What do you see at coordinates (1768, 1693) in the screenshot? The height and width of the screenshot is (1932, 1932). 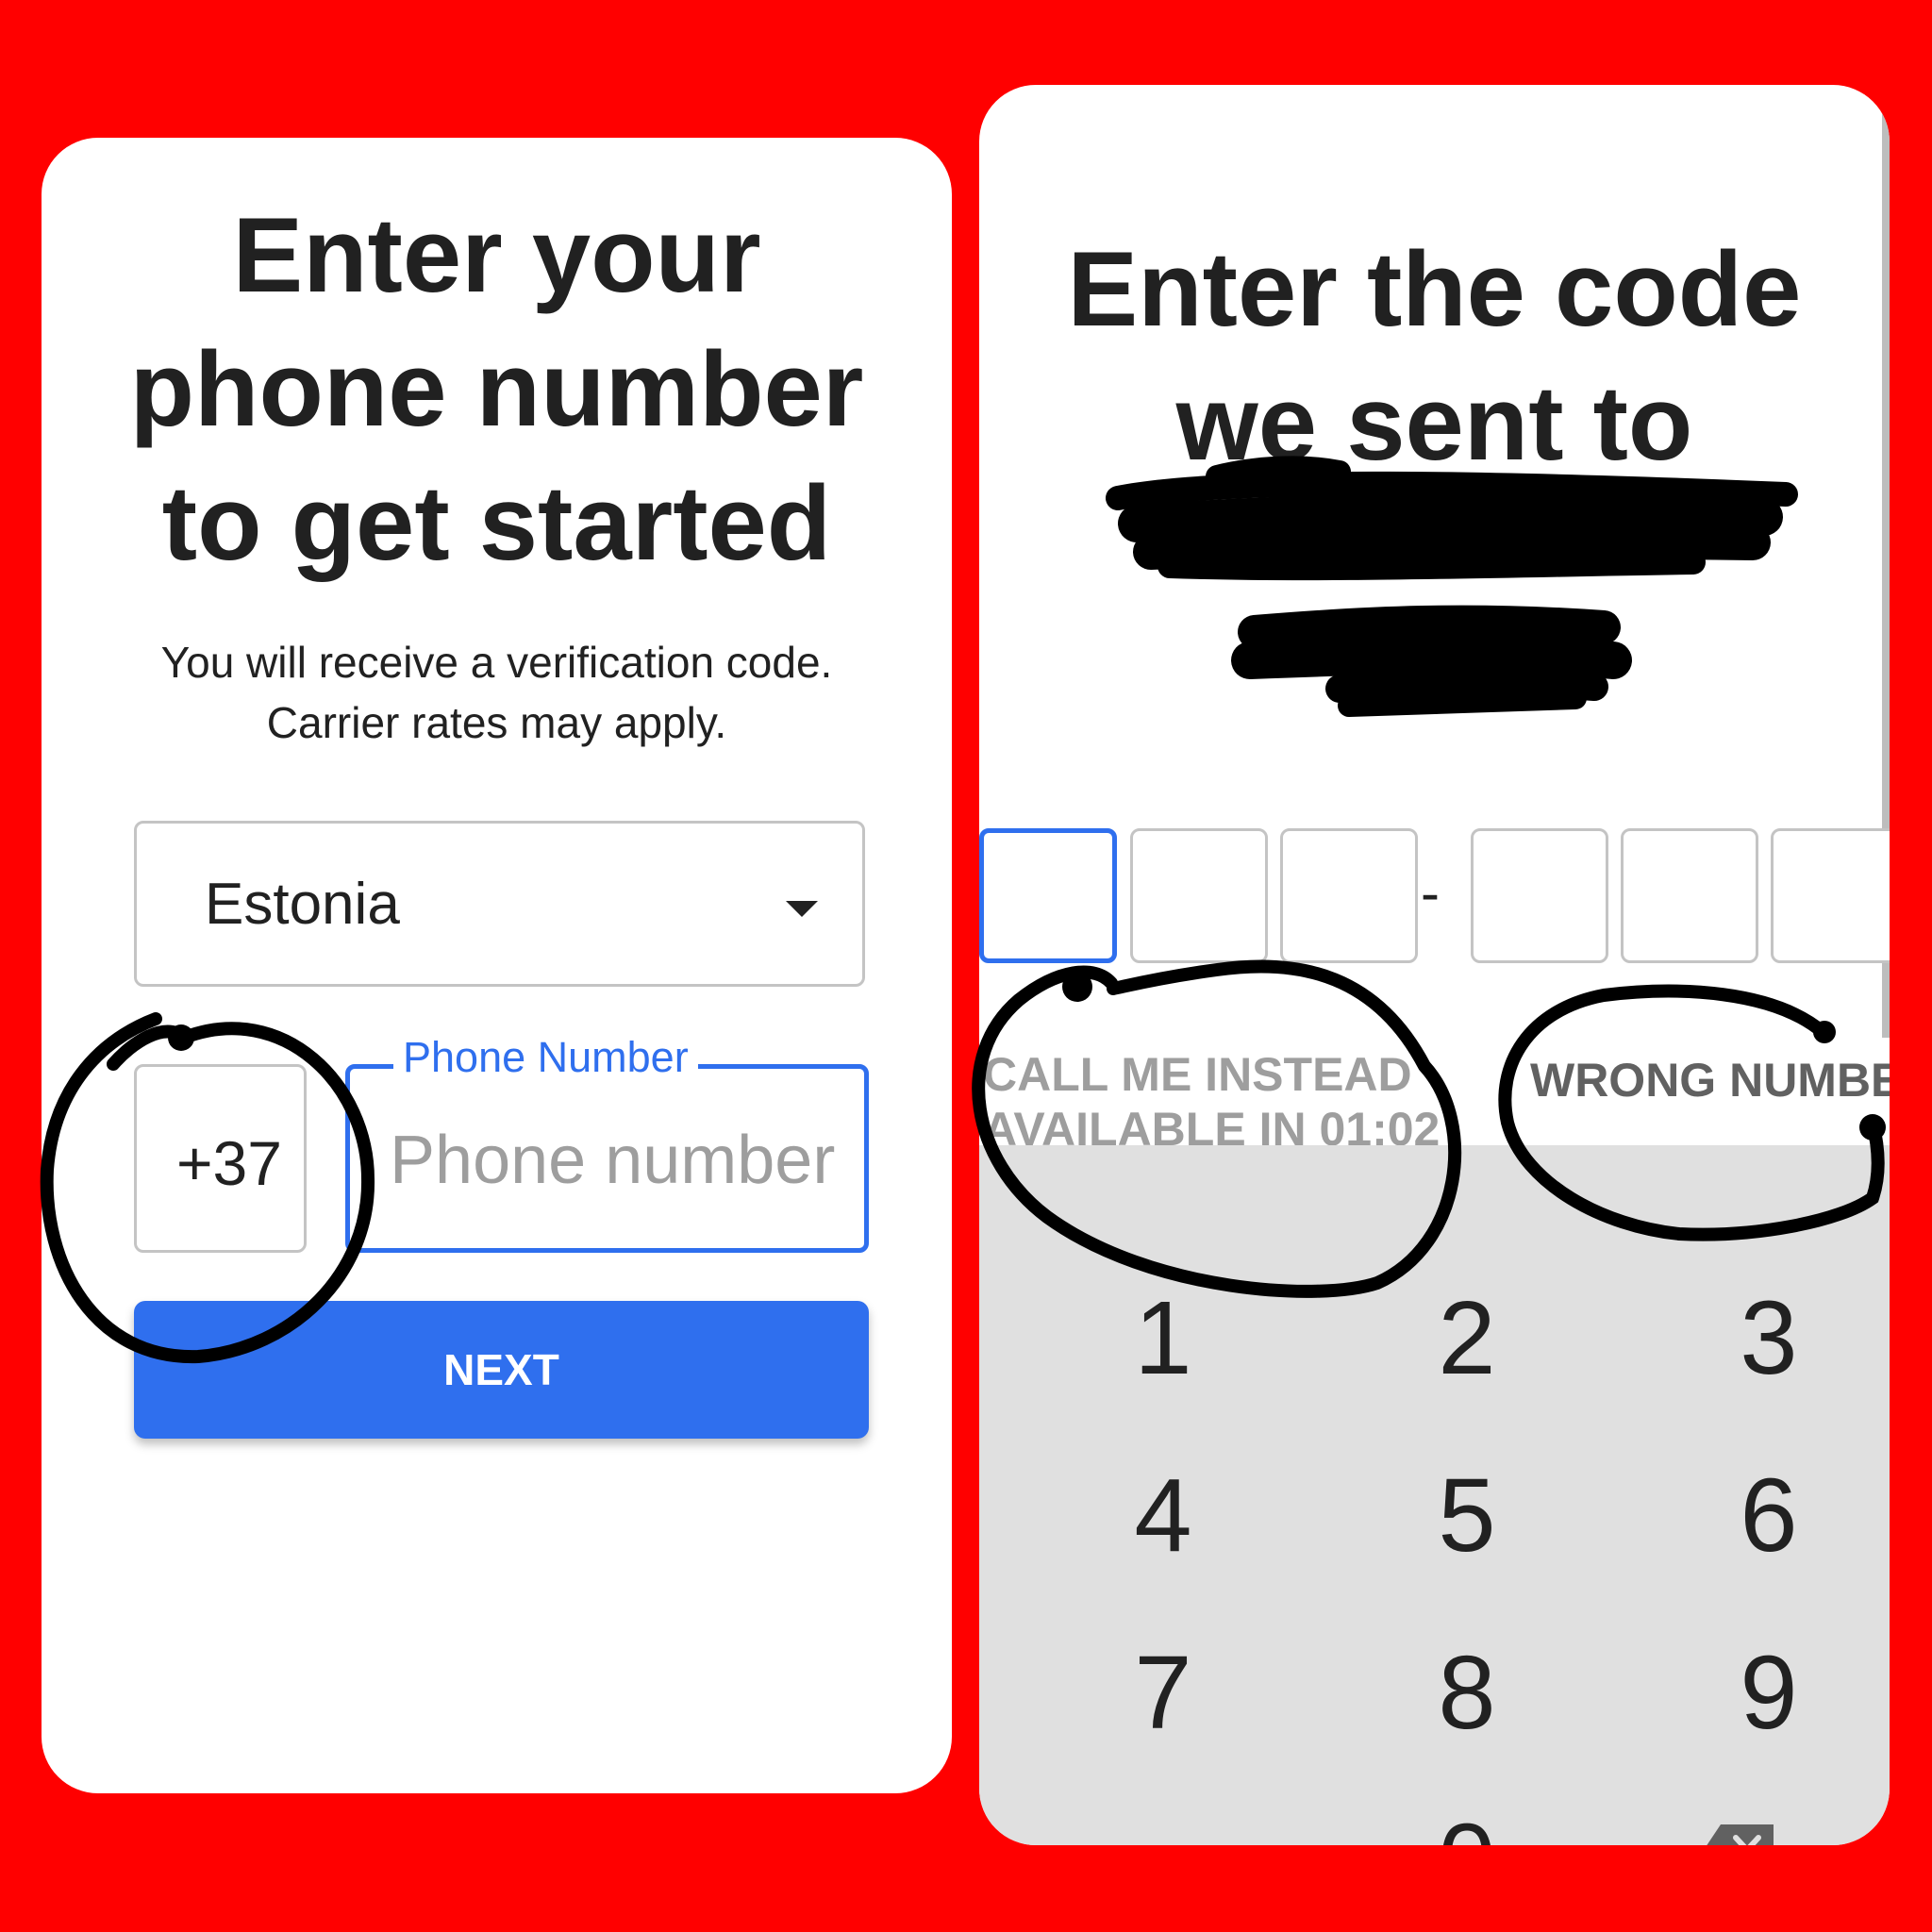 I see `key-9: 9` at bounding box center [1768, 1693].